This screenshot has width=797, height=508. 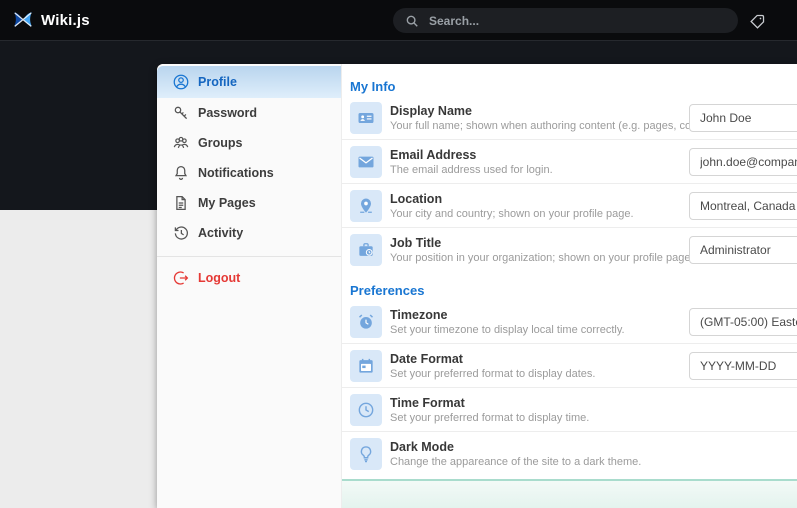 I want to click on sidebar-item-password: Password, so click(x=249, y=113).